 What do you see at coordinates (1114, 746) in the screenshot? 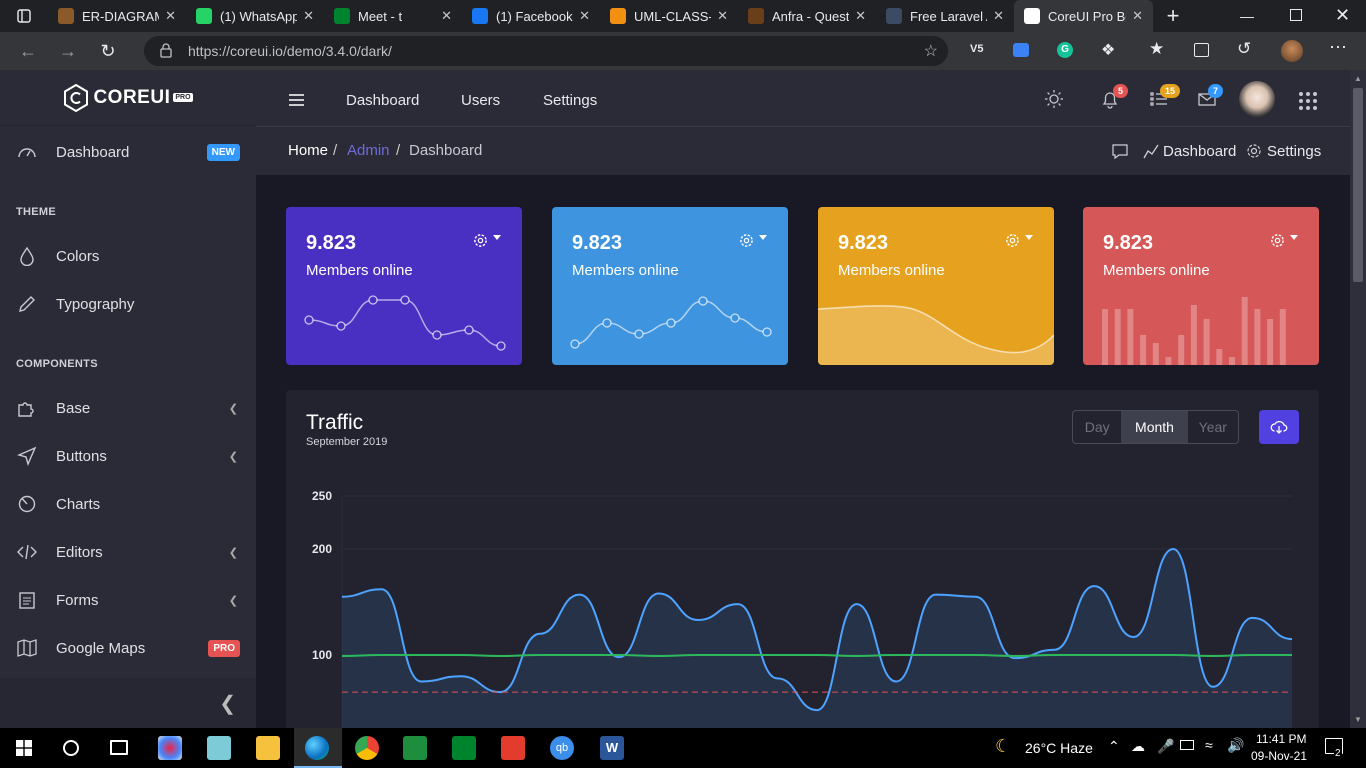
I see `chevron-up-icon: ⌃` at bounding box center [1114, 746].